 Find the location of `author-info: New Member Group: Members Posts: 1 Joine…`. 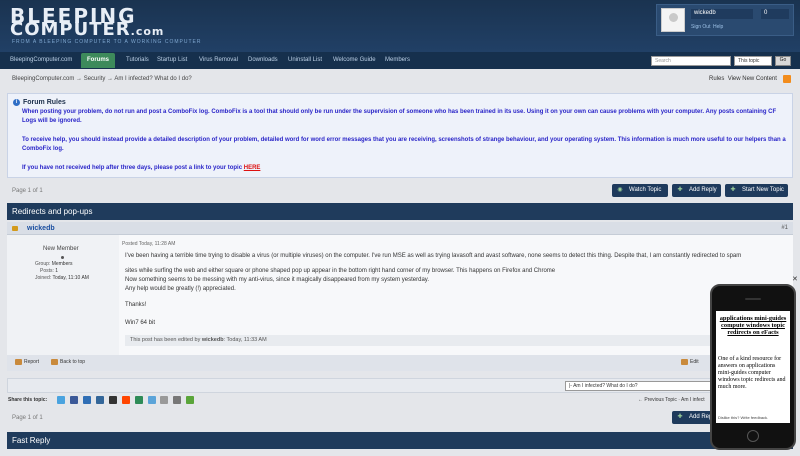

author-info: New Member Group: Members Posts: 1 Joine… is located at coordinates (62, 295).